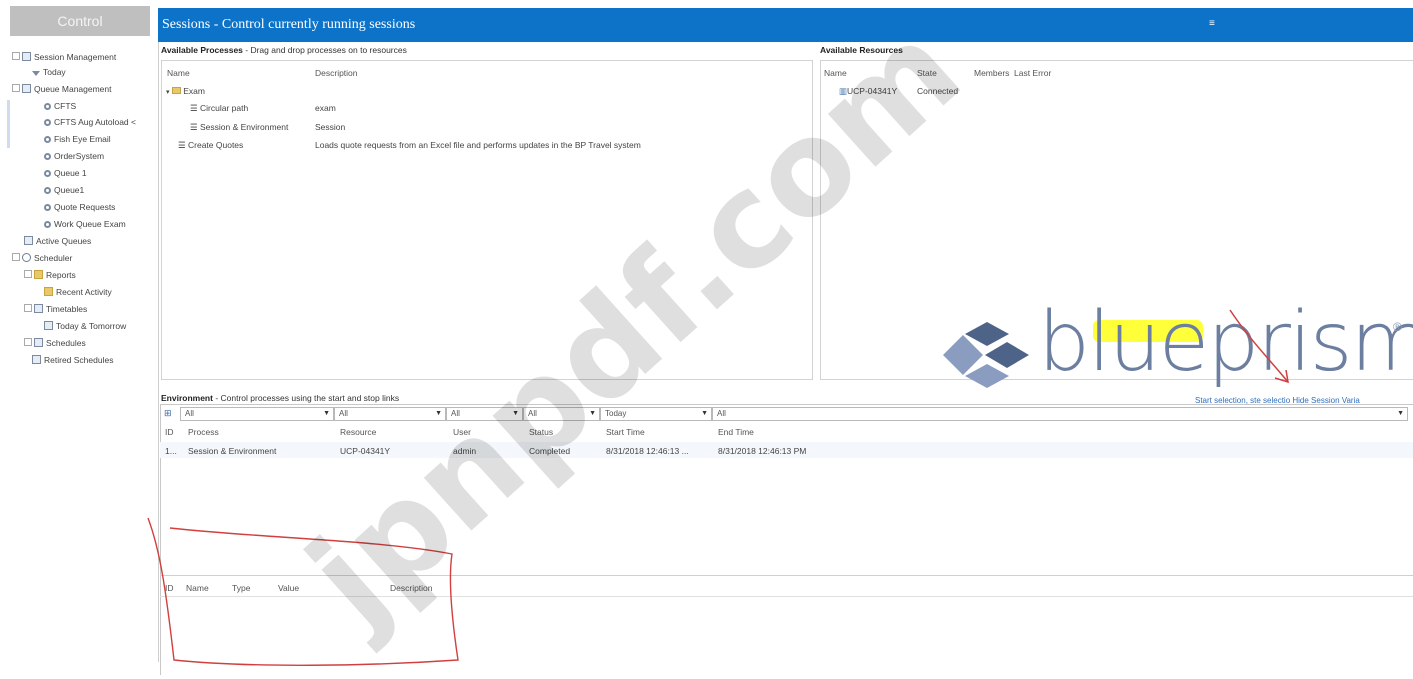 The height and width of the screenshot is (679, 1413). What do you see at coordinates (1060, 414) in the screenshot?
I see `filter-end-time: All ▼` at bounding box center [1060, 414].